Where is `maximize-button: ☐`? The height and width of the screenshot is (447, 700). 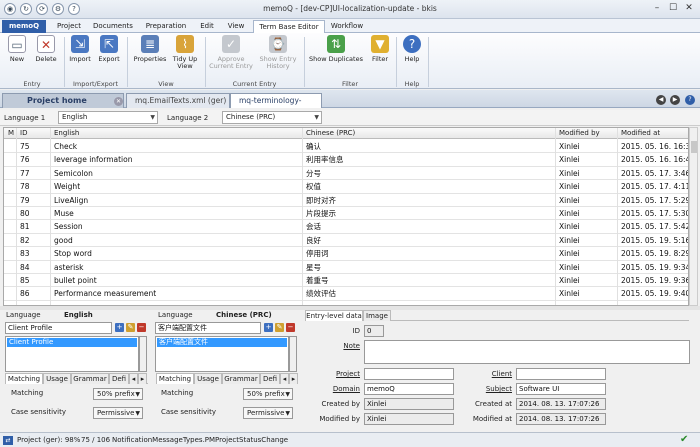 maximize-button: ☐ is located at coordinates (673, 9).